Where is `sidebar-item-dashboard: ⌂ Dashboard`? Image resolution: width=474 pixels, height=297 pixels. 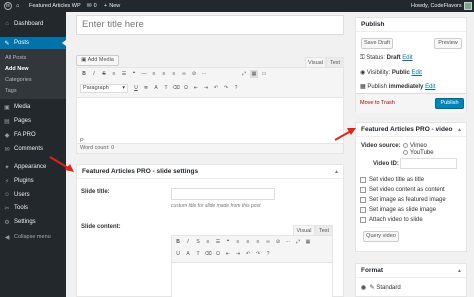 sidebar-item-dashboard: ⌂ Dashboard is located at coordinates (33, 24).